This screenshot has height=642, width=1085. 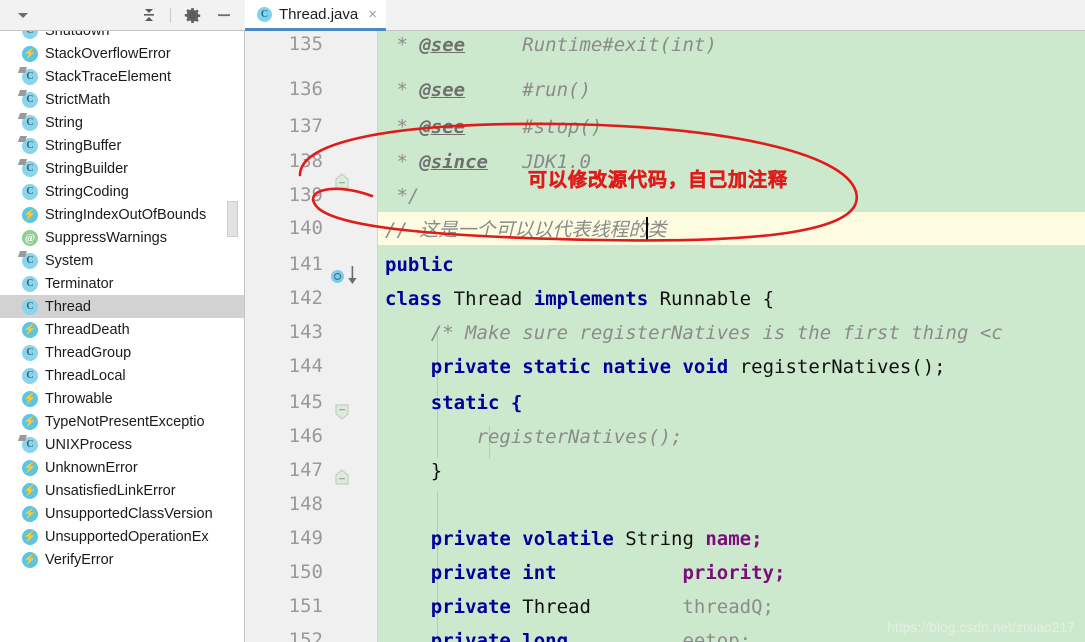 What do you see at coordinates (591, 298) in the screenshot?
I see `keyword-implements: implements` at bounding box center [591, 298].